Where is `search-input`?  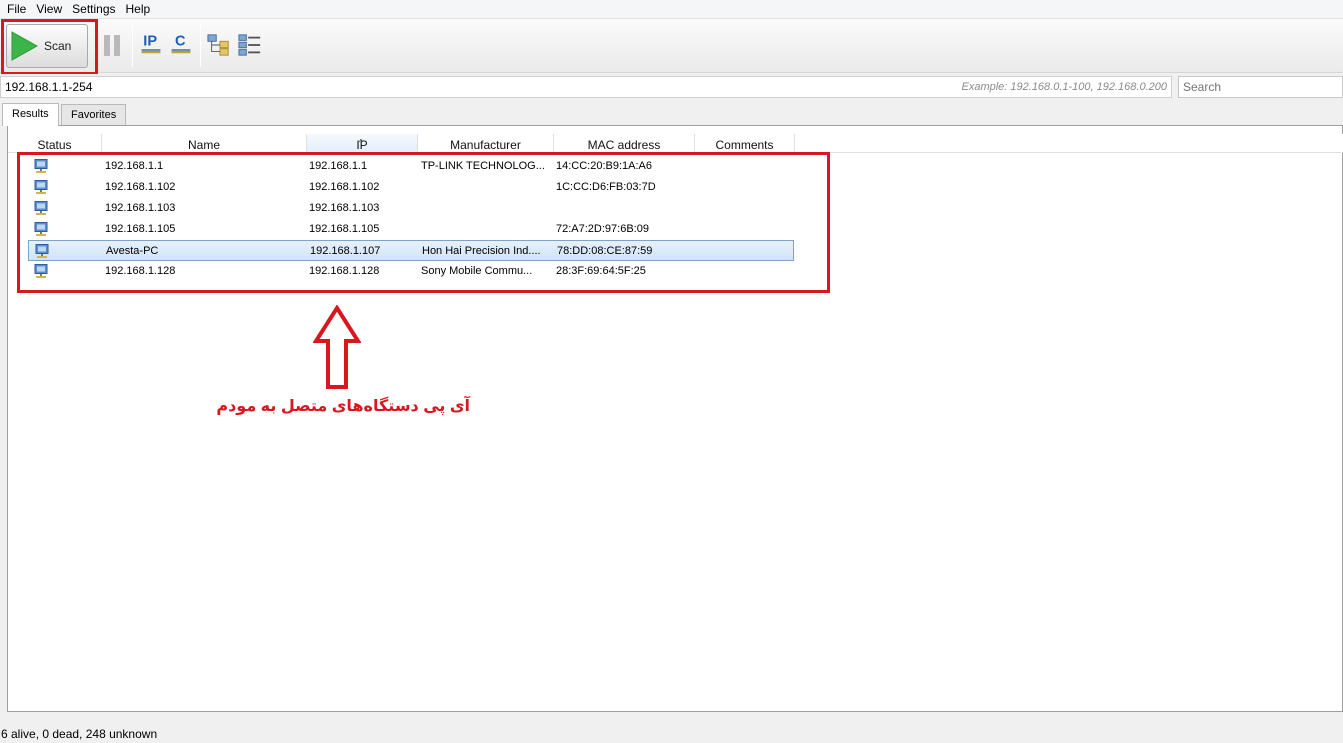 search-input is located at coordinates (1260, 87).